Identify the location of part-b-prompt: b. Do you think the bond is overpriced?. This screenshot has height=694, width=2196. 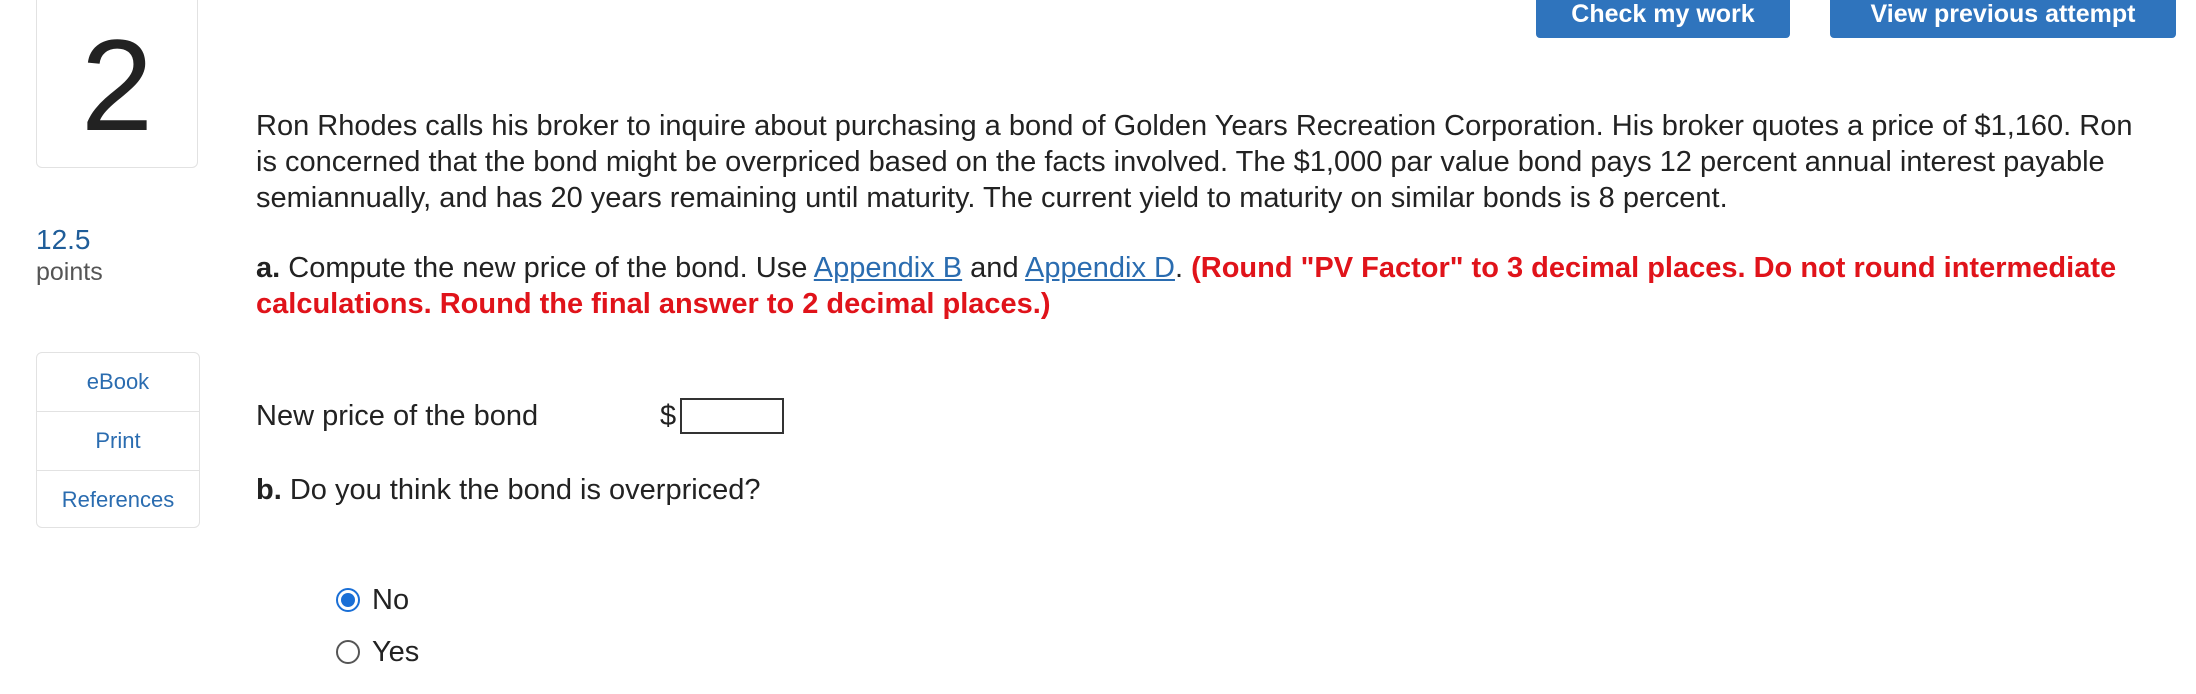
(508, 490).